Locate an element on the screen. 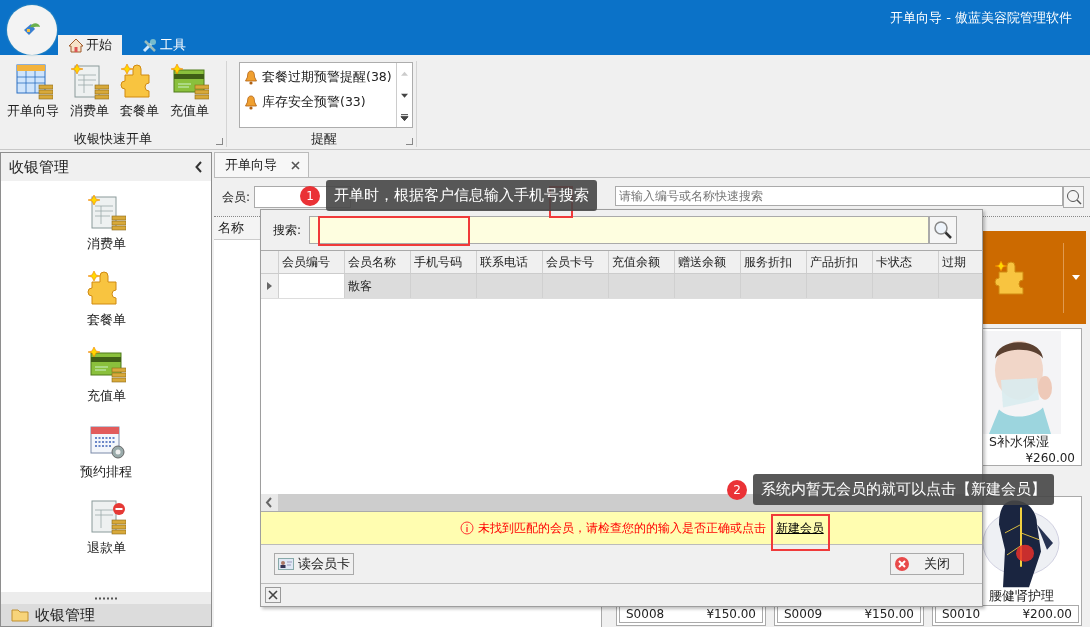  close-button is located at coordinates (273, 595).